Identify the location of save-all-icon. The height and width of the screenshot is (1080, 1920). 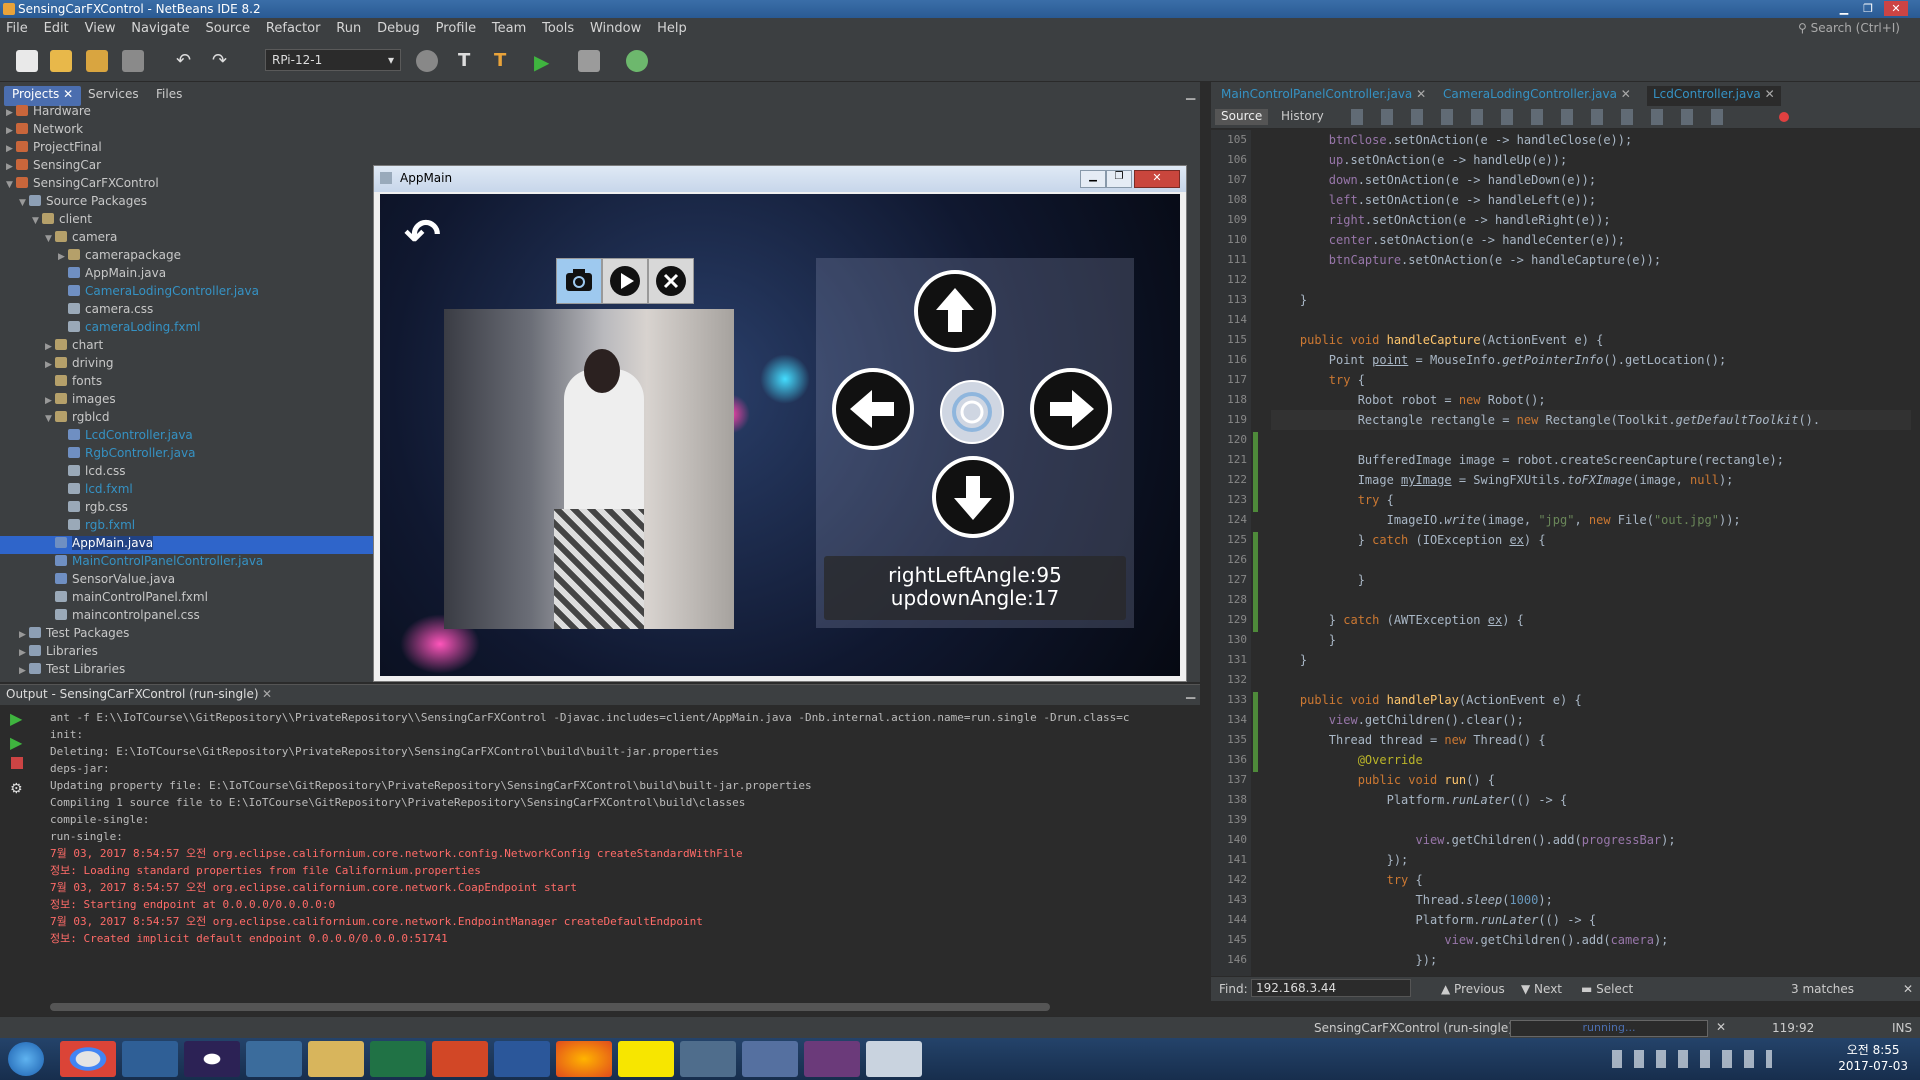
(133, 61).